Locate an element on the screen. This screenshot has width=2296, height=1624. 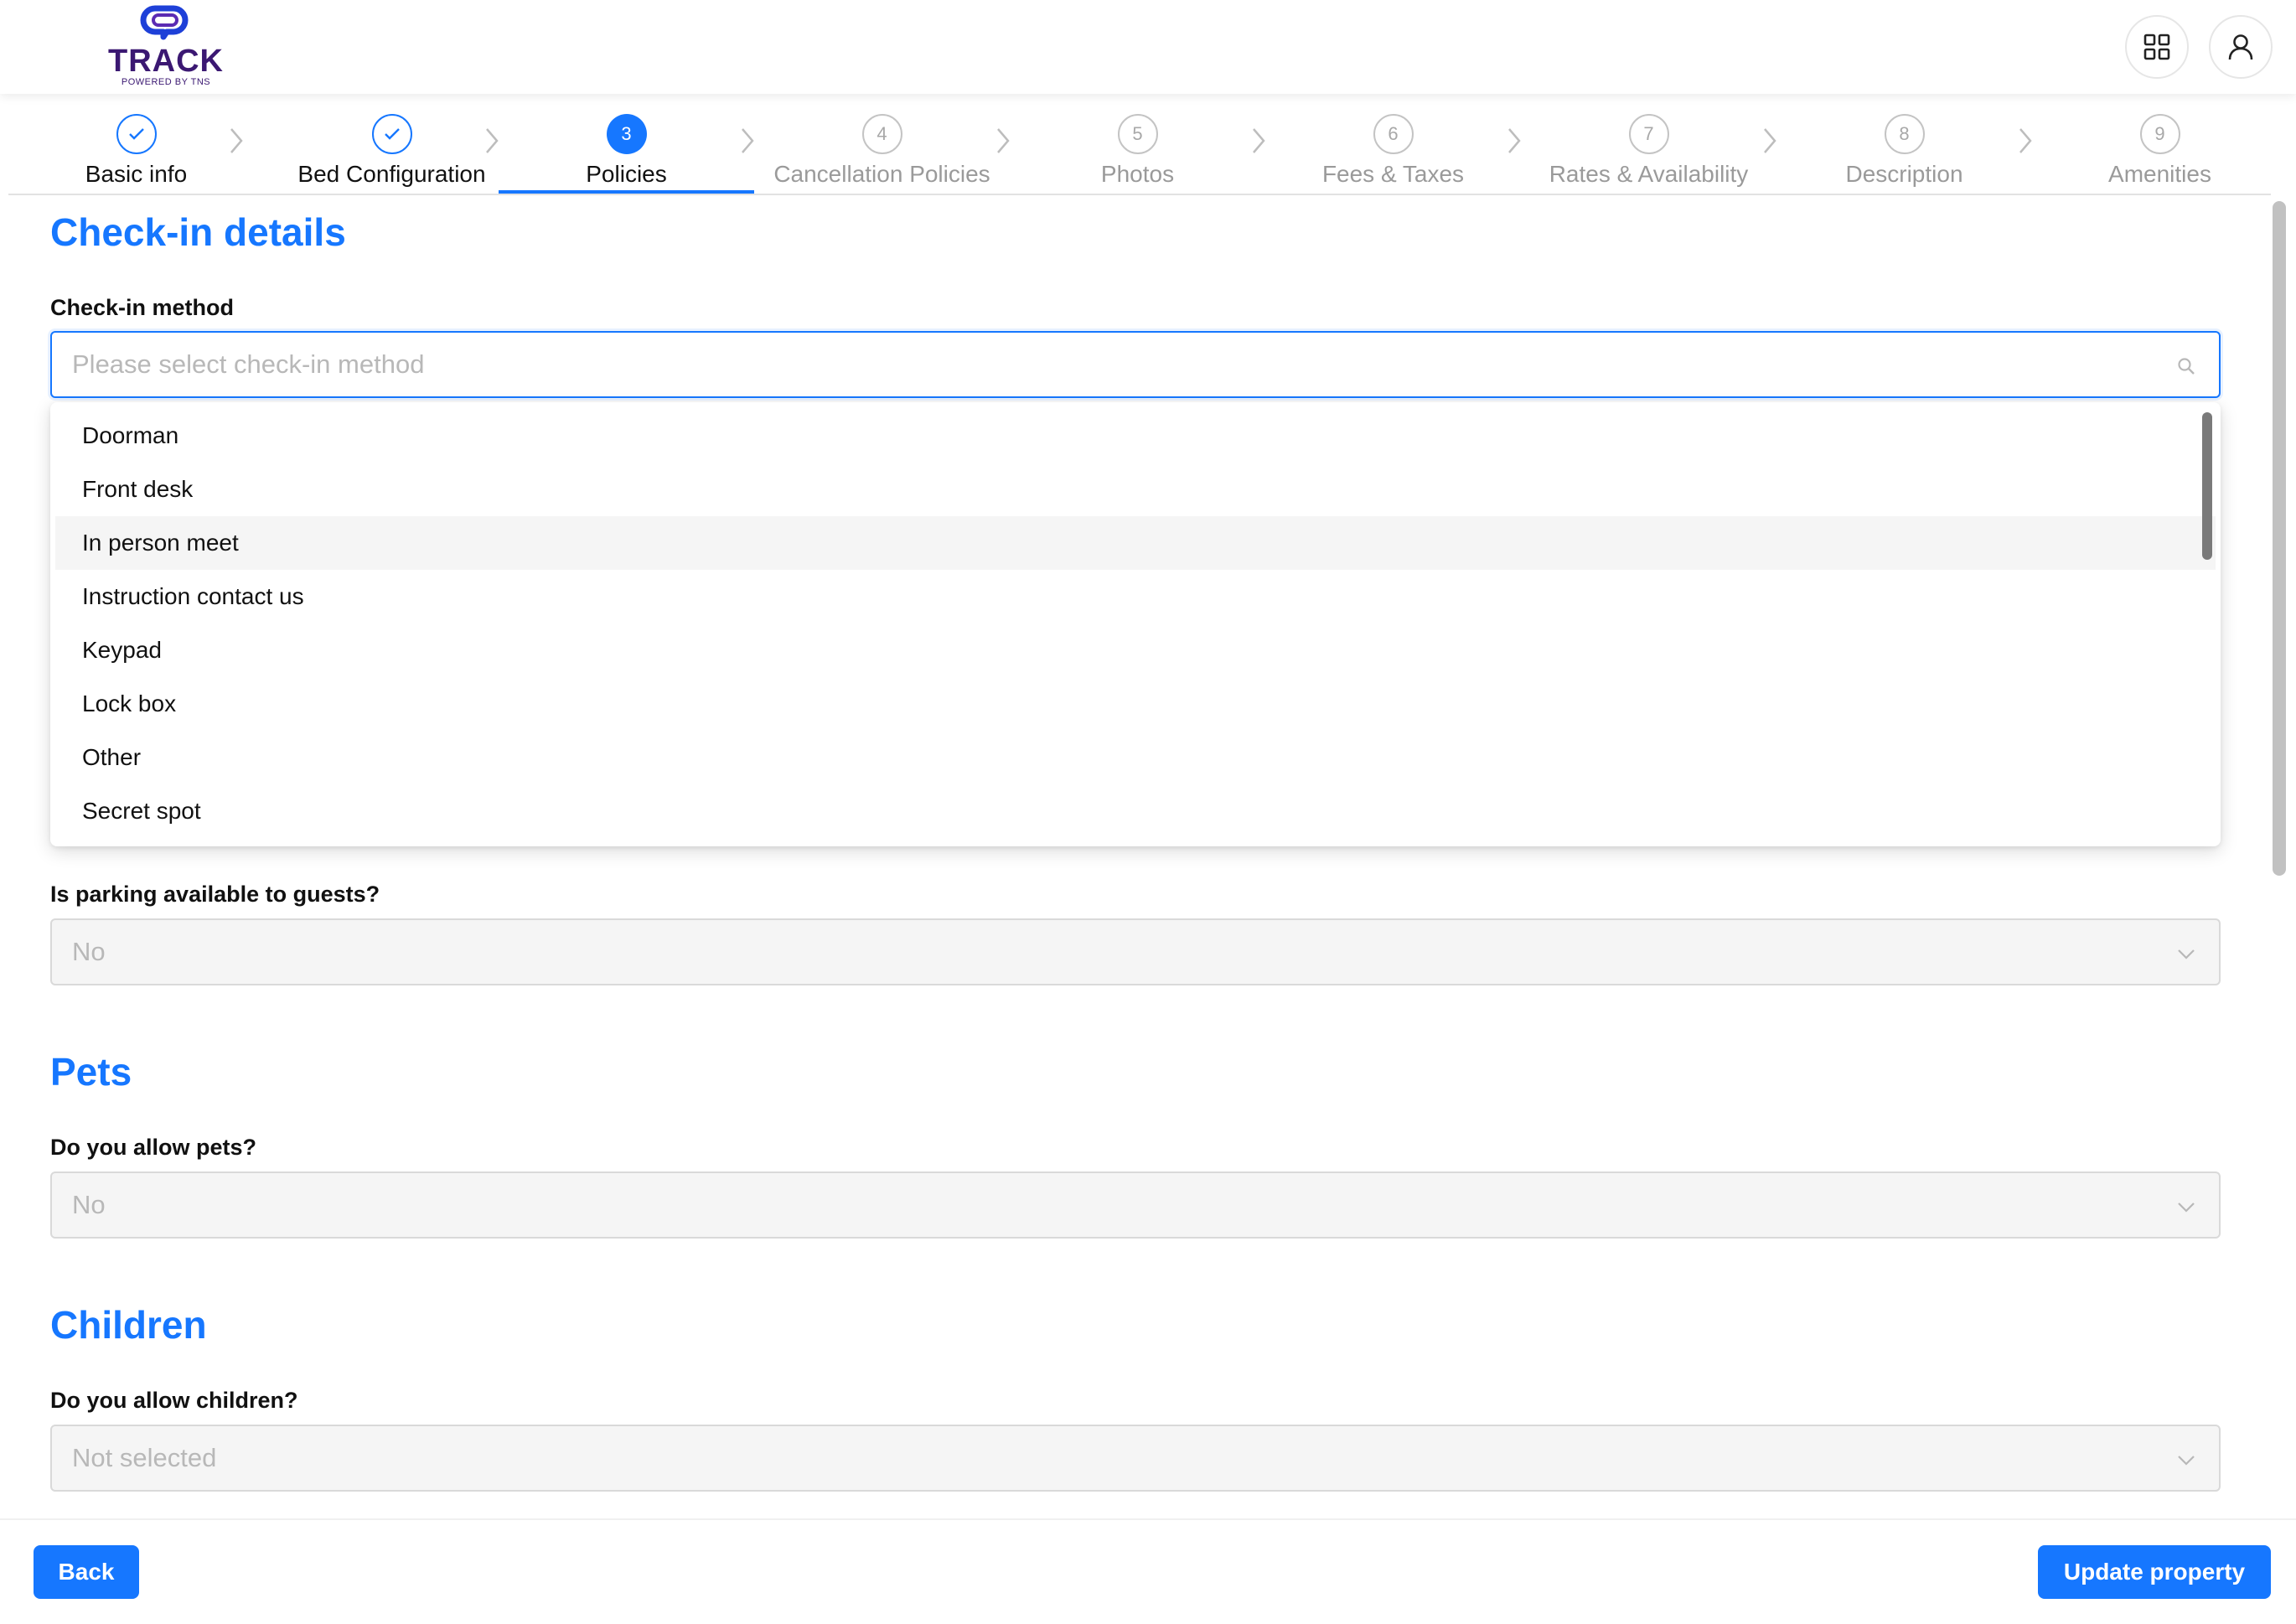
brand-tagline: POWERED BY TNS is located at coordinates (166, 82).